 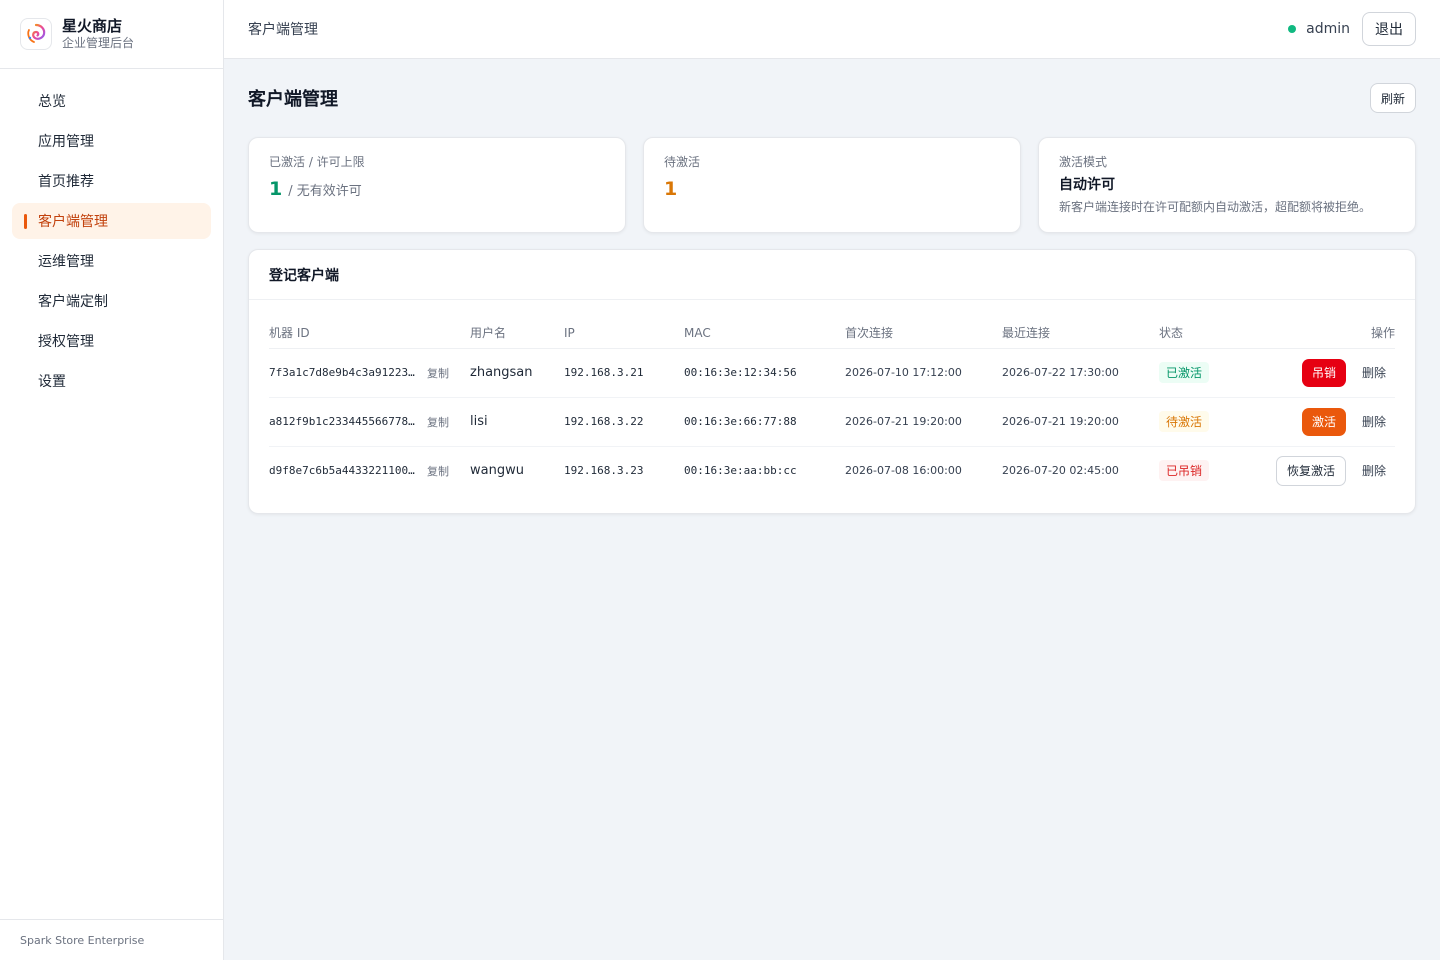 I want to click on col-ip: IP, so click(x=624, y=333).